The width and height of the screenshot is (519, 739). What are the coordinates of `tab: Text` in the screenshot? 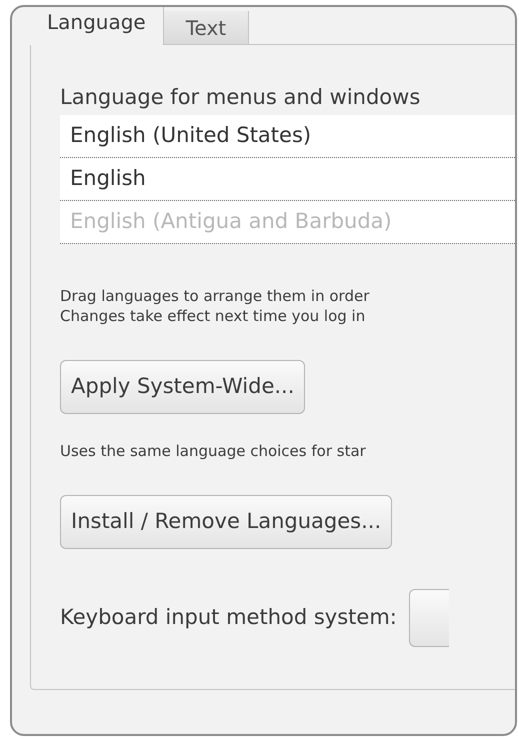 It's located at (207, 28).